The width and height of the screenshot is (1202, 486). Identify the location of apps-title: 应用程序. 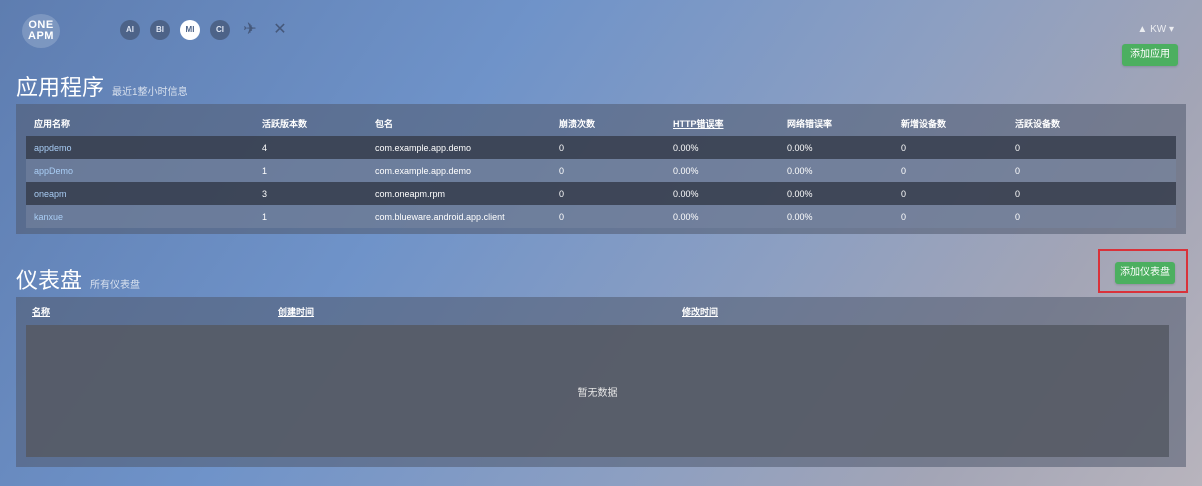
(60, 87).